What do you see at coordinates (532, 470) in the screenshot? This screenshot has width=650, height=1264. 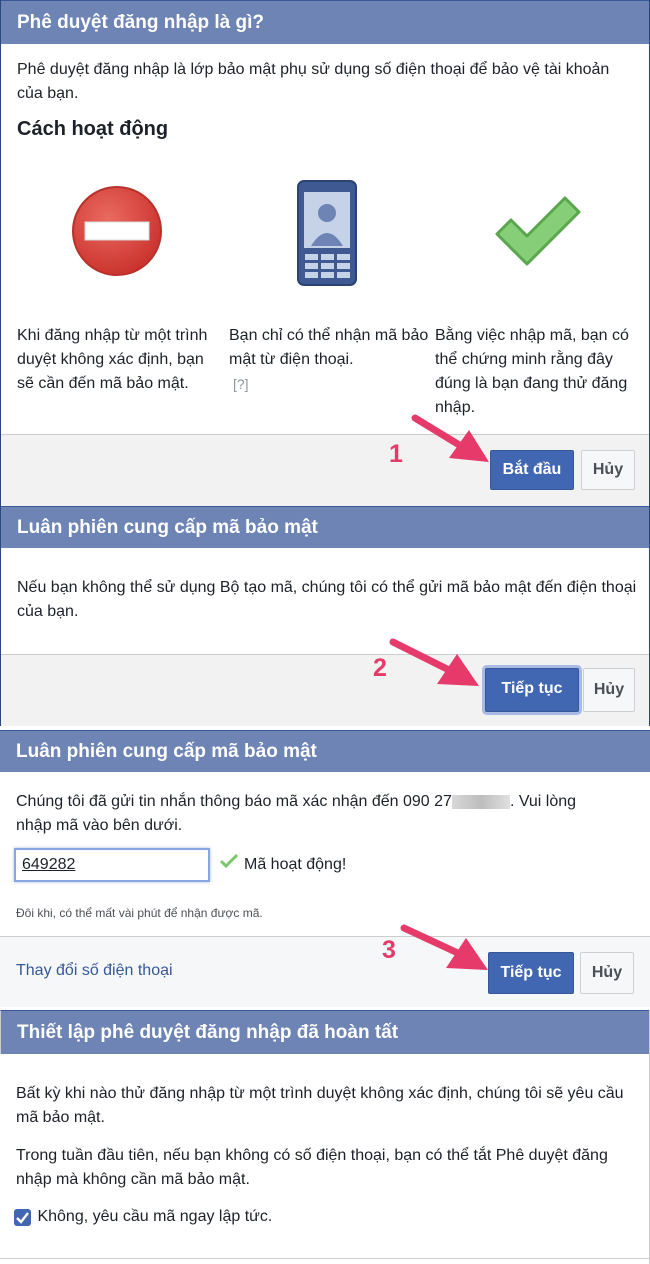 I see `start-button: Bắt đầu` at bounding box center [532, 470].